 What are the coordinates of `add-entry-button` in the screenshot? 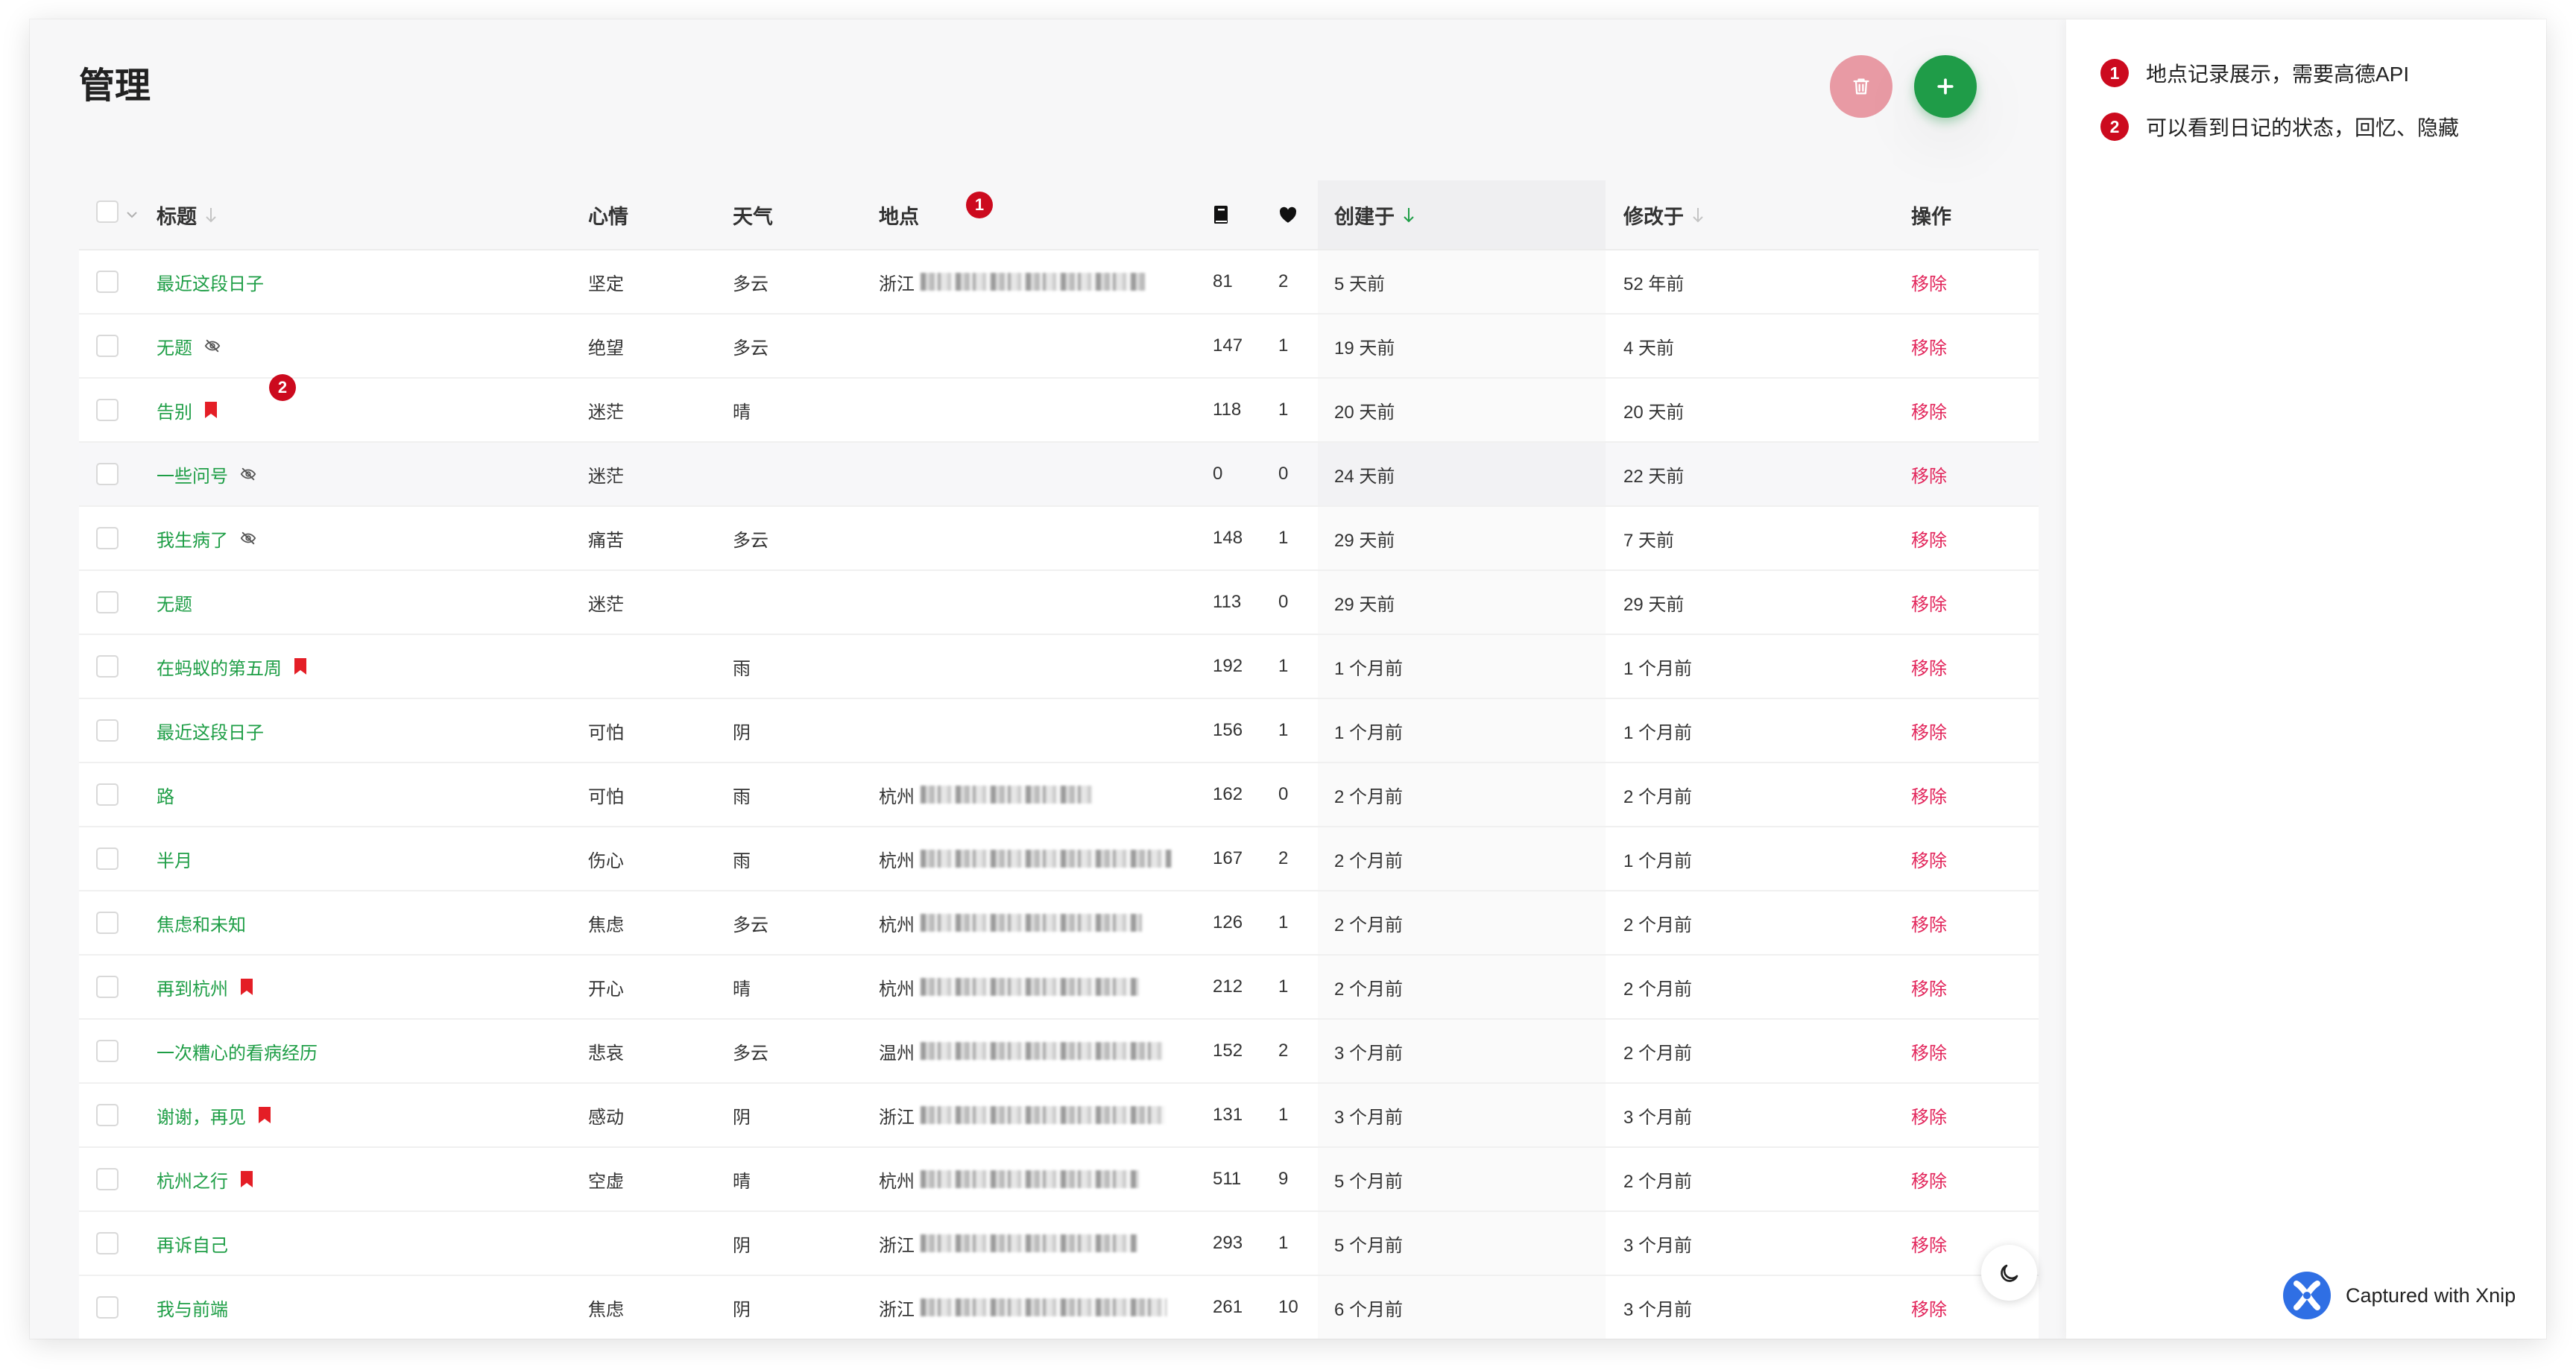 It's located at (1945, 86).